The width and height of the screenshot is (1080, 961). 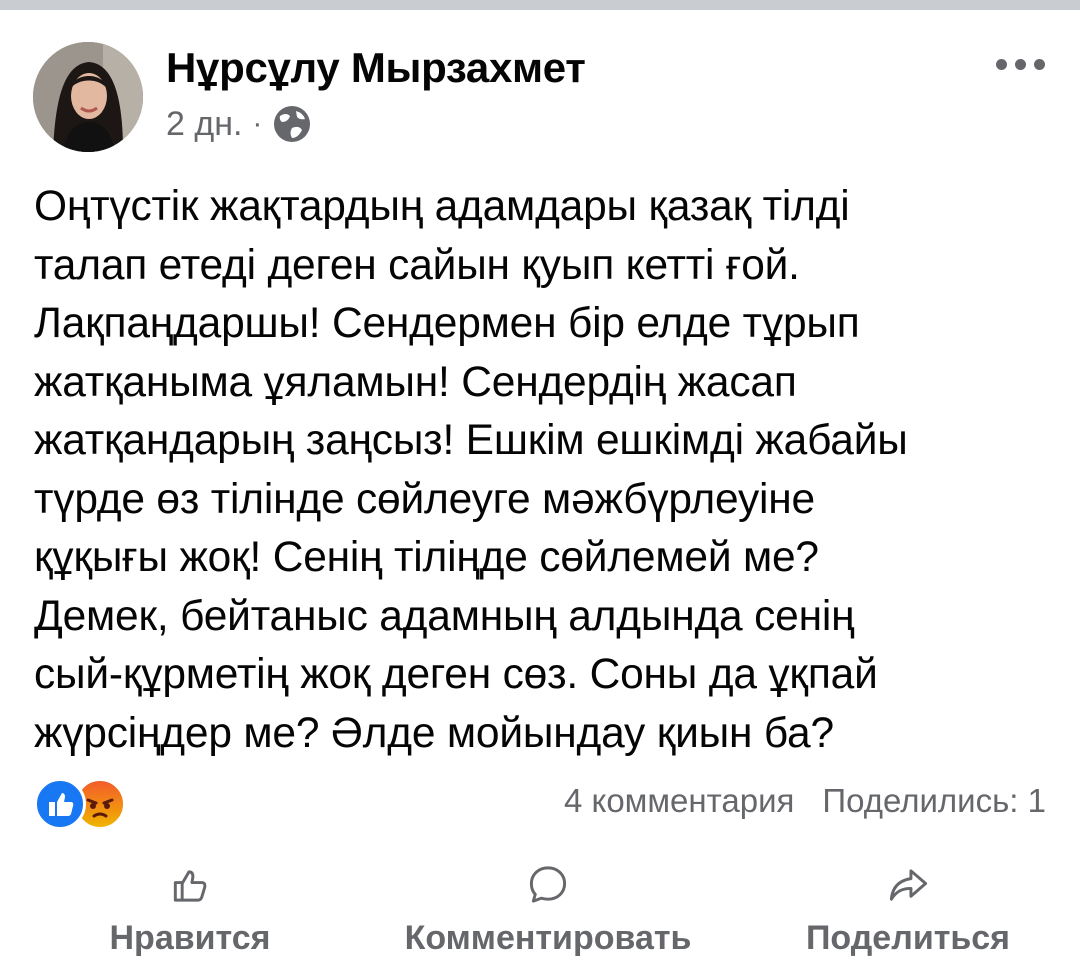 I want to click on globe-icon, so click(x=292, y=124).